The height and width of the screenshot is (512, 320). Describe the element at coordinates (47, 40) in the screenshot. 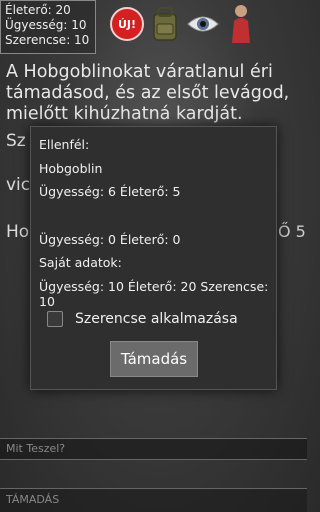

I see `stat-szerencse: Szerencse: 10` at that location.